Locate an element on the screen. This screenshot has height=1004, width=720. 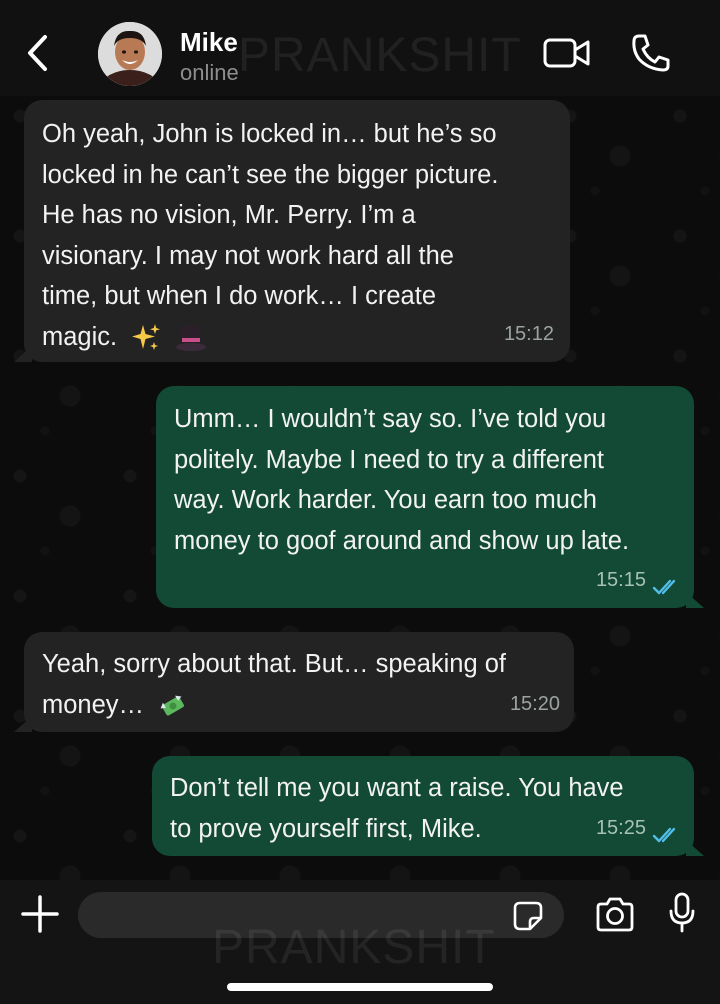
video-camera-icon is located at coordinates (566, 53).